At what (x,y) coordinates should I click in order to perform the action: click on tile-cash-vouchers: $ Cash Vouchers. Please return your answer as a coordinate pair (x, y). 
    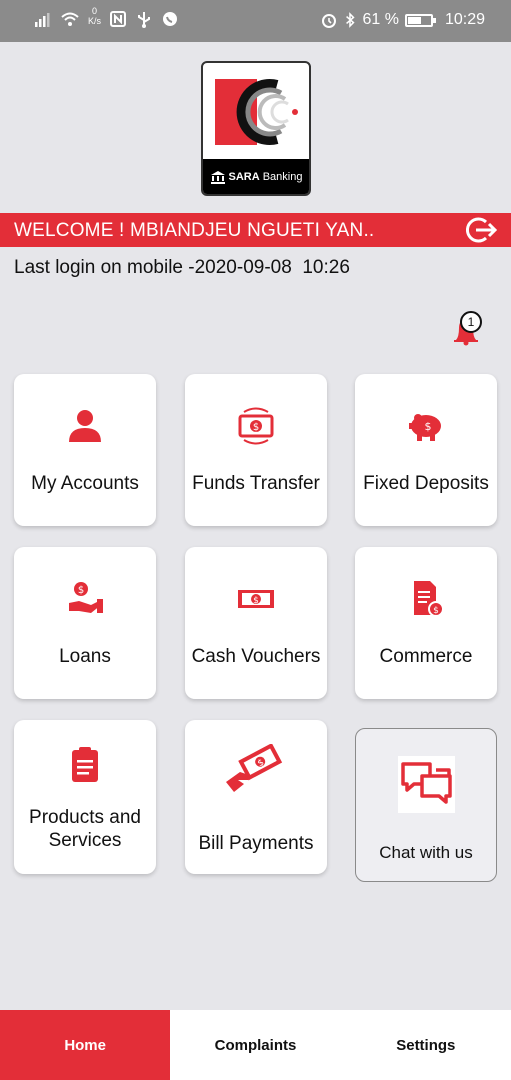
    Looking at the image, I should click on (256, 623).